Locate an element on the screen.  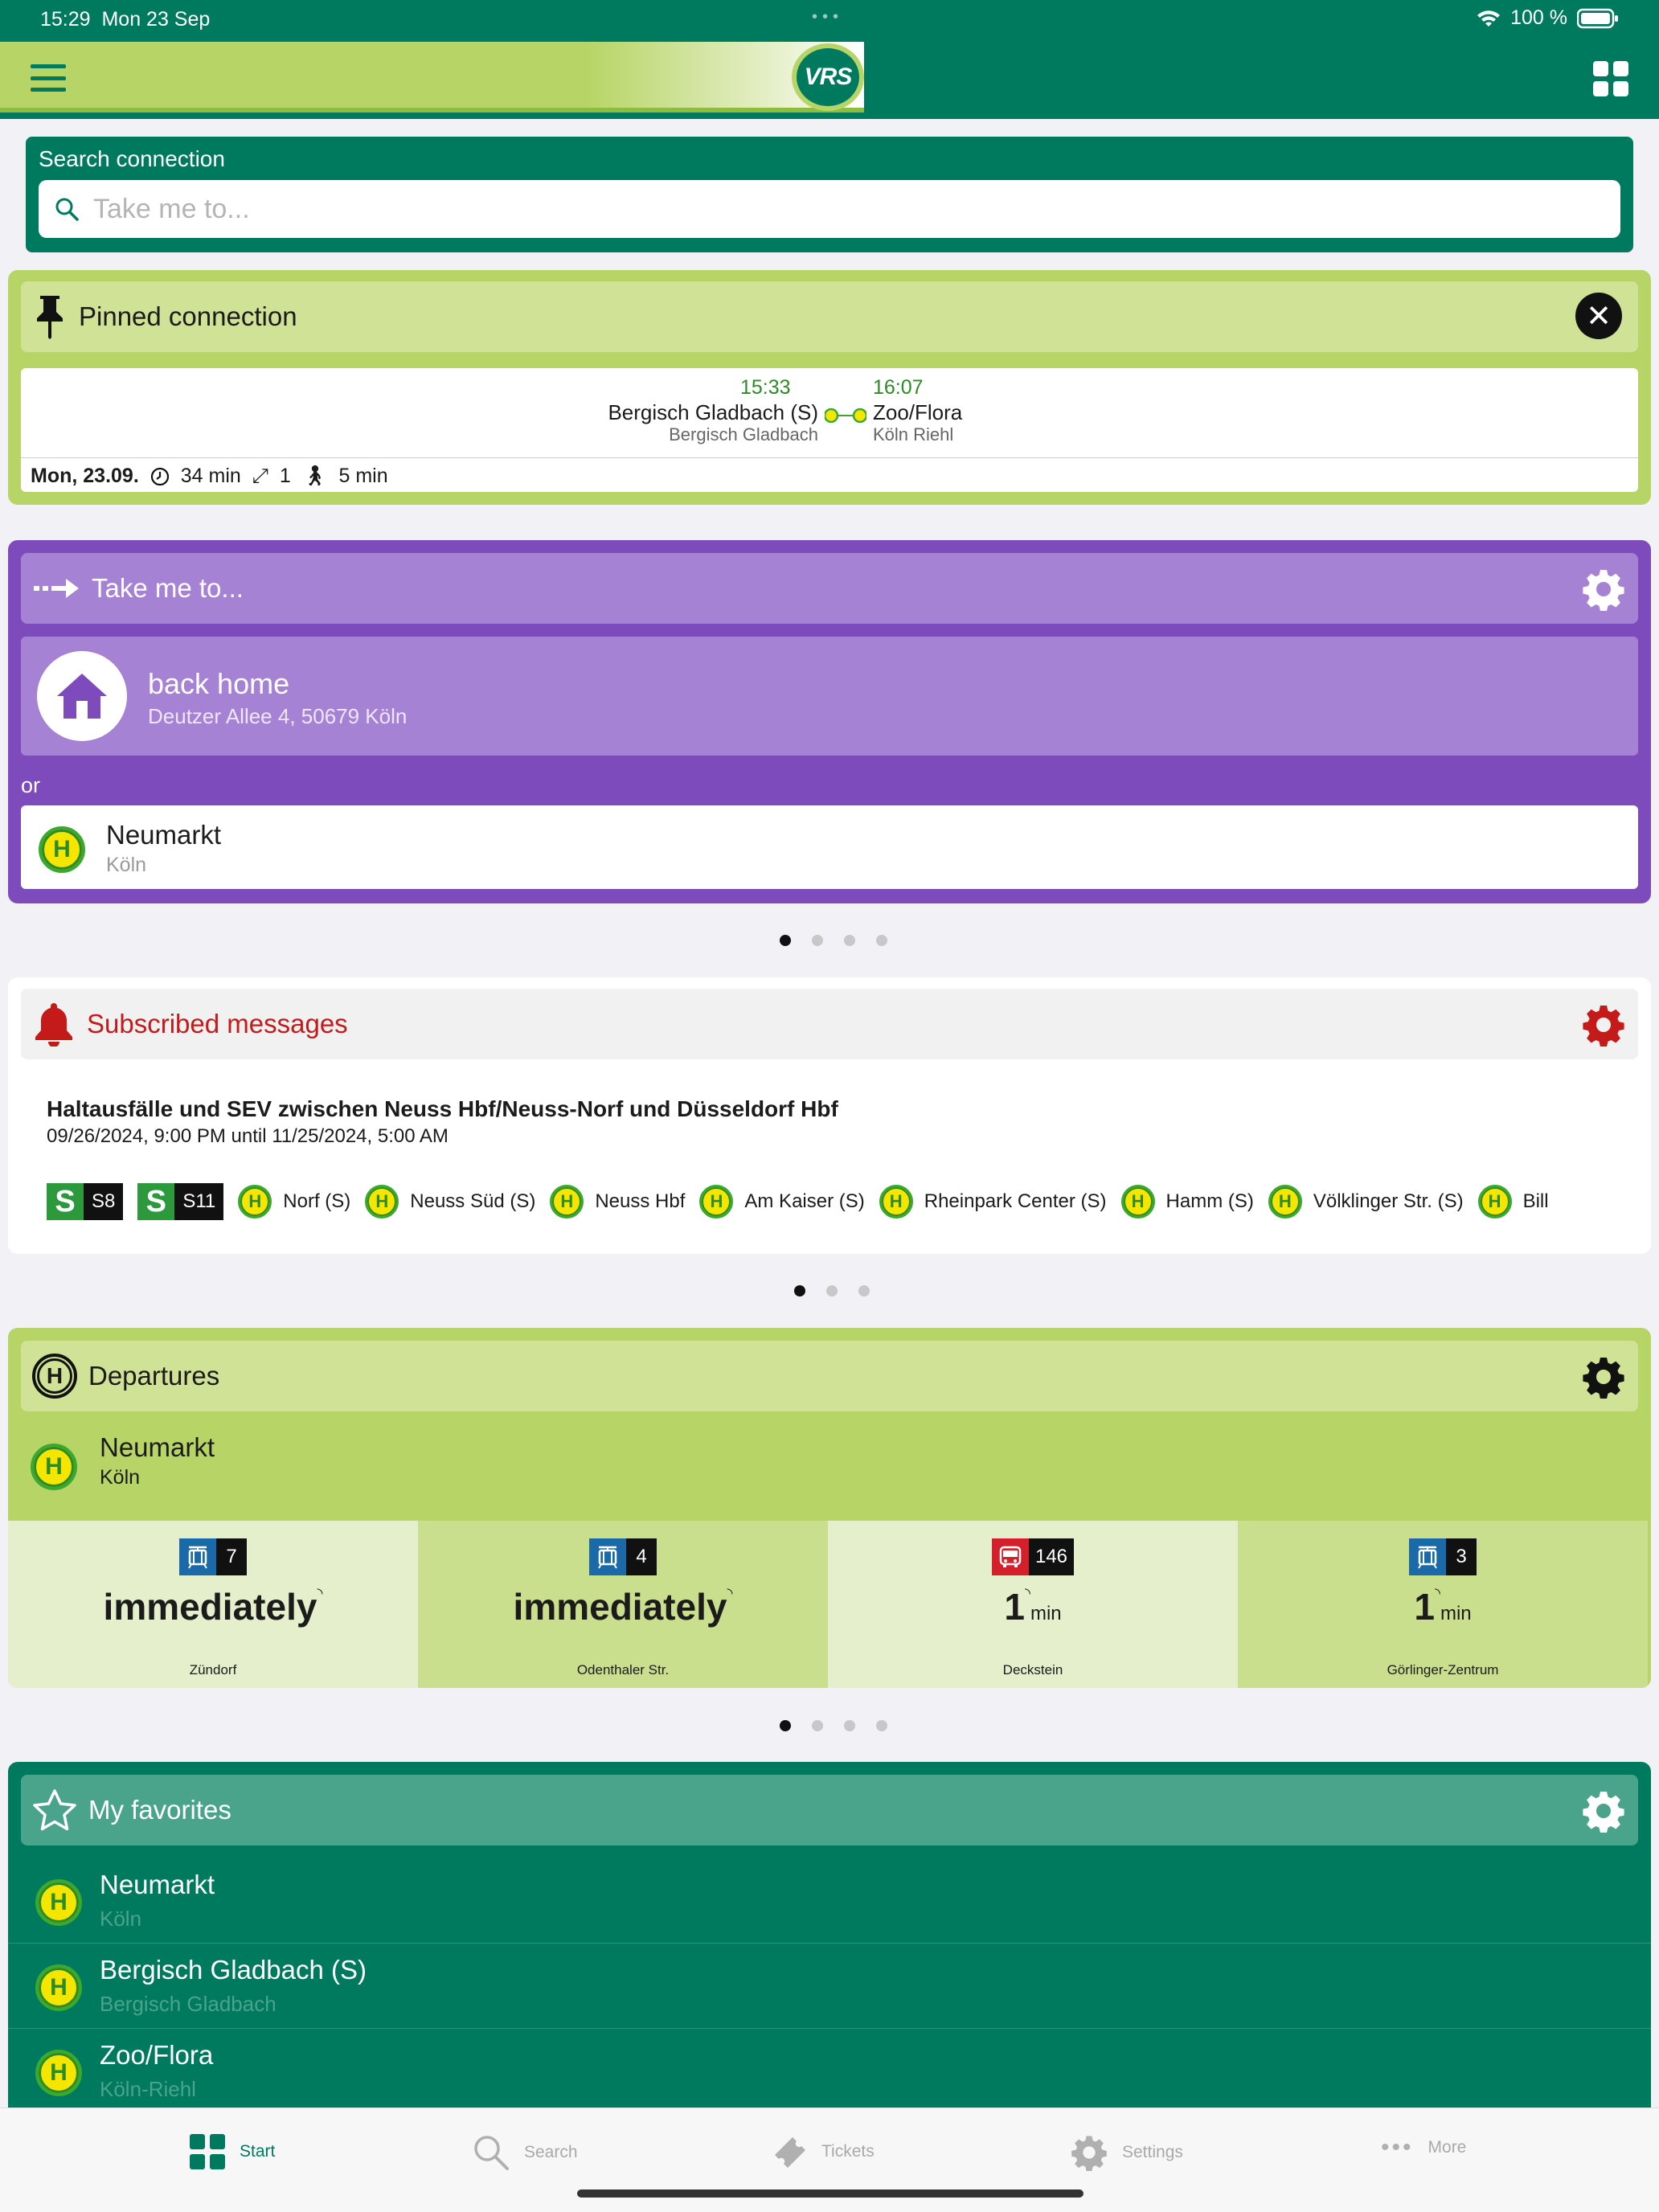
home-destination: back home Deutzer Allee 4, 50679 Köln is located at coordinates (829, 696).